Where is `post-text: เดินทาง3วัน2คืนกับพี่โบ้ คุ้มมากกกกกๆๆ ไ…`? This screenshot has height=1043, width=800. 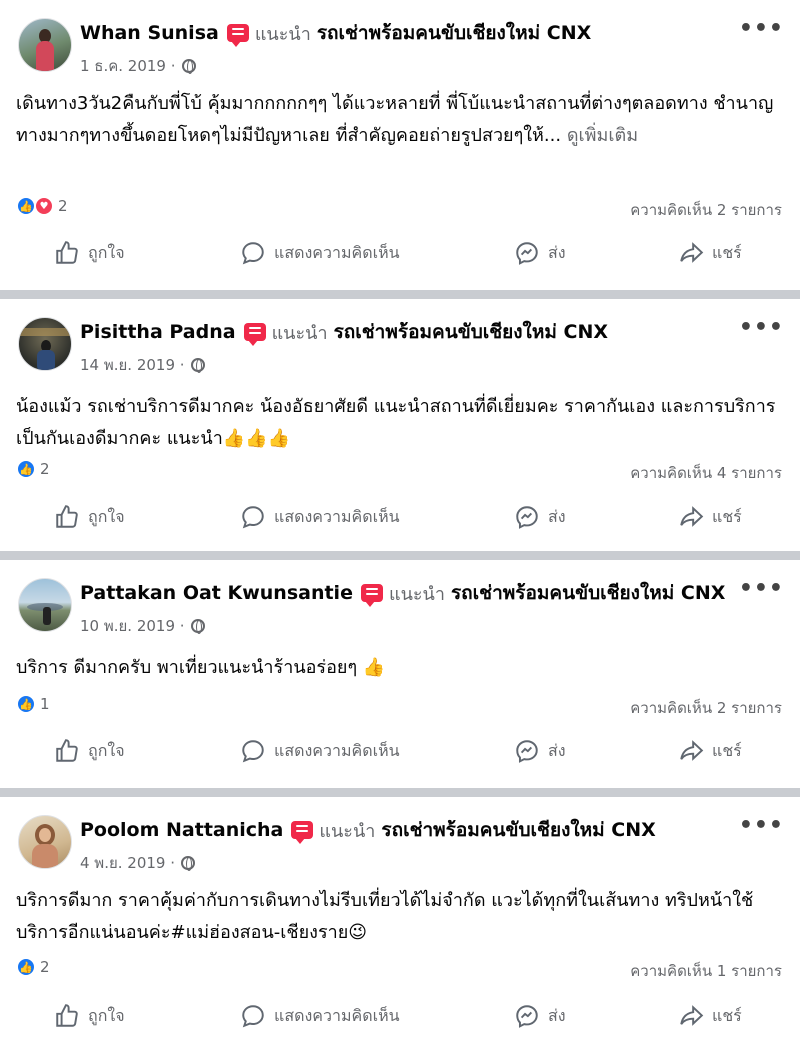 post-text: เดินทาง3วัน2คืนกับพี่โบ้ คุ้มมากกกกกๆๆ ไ… is located at coordinates (401, 120).